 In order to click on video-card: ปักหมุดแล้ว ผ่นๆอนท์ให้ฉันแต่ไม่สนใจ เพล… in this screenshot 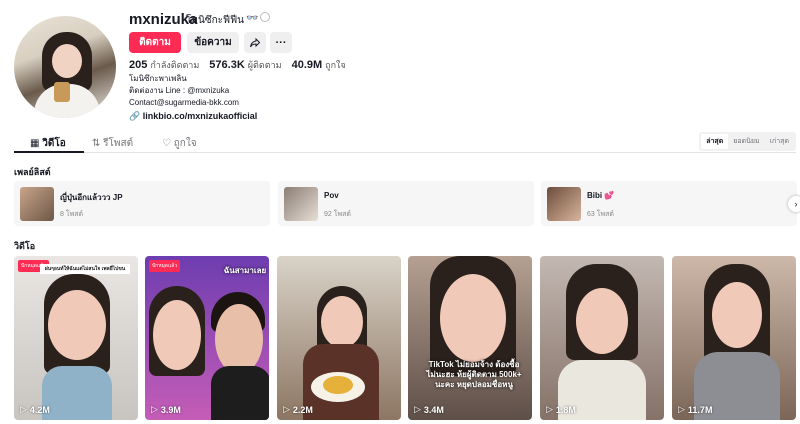, I will do `click(76, 338)`.